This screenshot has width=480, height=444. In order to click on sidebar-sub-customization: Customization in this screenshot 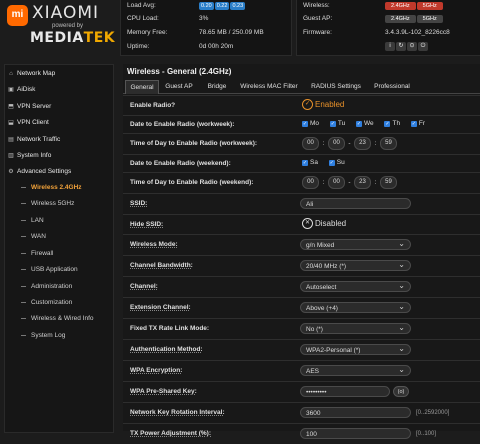, I will do `click(59, 302)`.